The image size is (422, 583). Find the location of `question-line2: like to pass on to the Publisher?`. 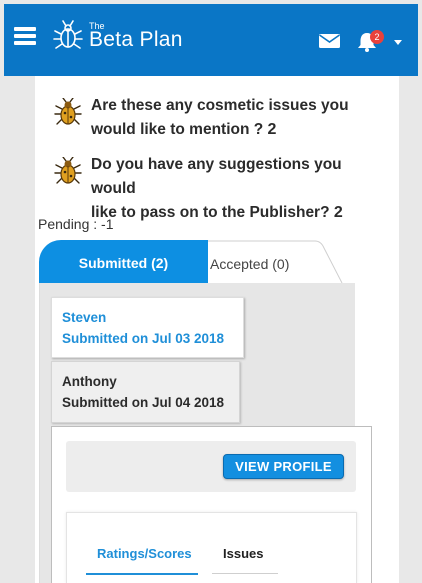

question-line2: like to pass on to the Publisher? is located at coordinates (210, 212).